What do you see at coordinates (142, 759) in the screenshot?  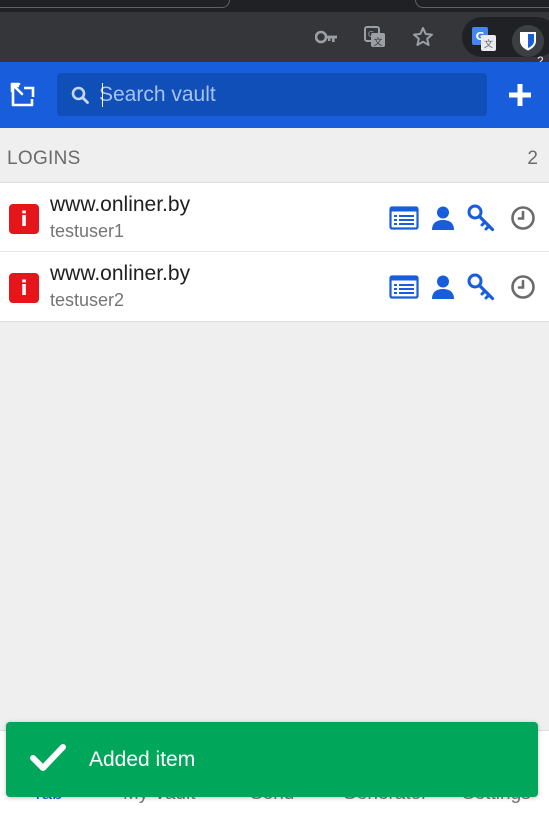 I see `toast-message: Added item` at bounding box center [142, 759].